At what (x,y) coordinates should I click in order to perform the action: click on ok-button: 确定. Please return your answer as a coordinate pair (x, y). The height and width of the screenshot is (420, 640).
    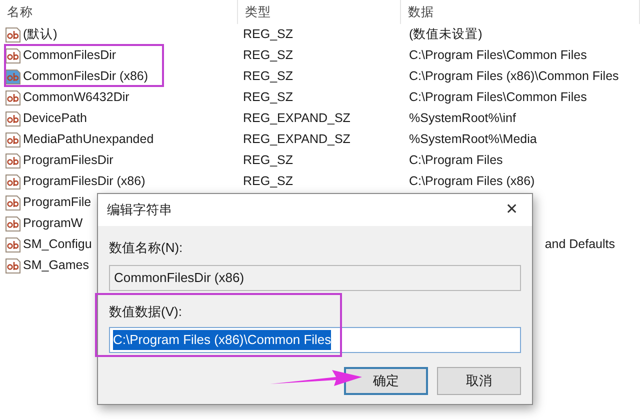
    Looking at the image, I should click on (386, 381).